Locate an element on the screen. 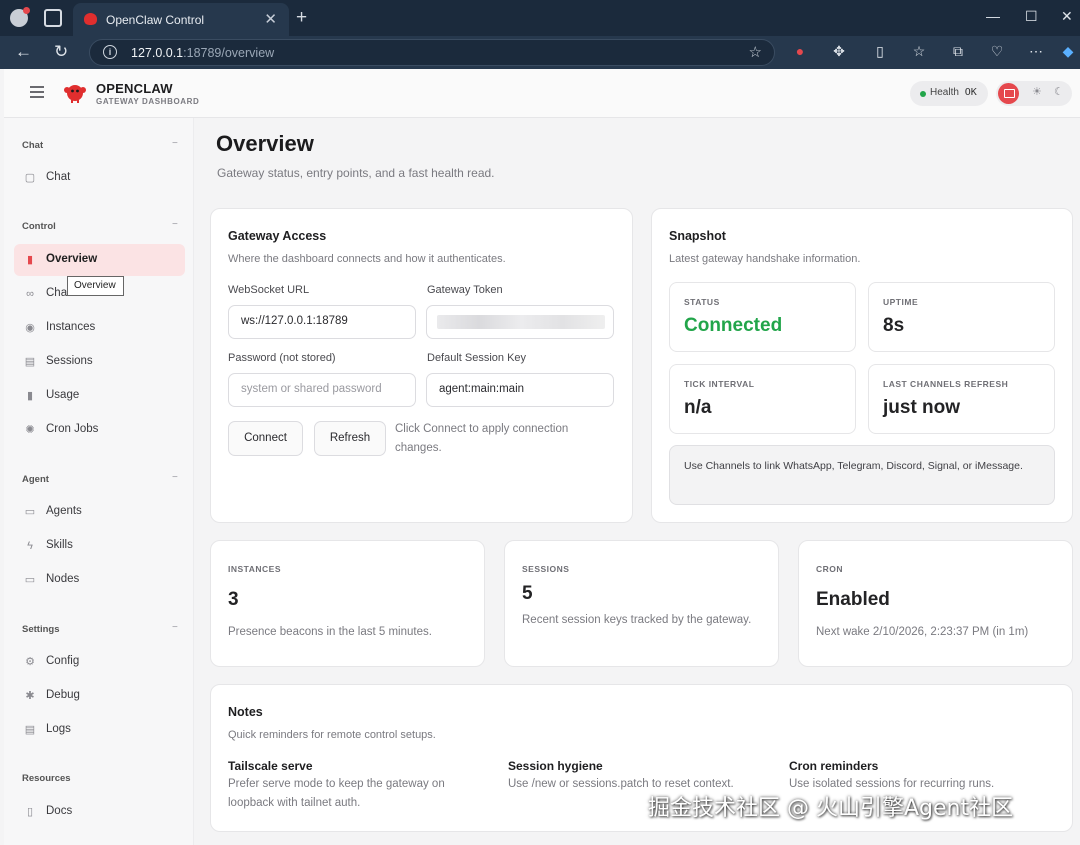 This screenshot has height=845, width=1080. sidebar-item-agents: ▭ Agents is located at coordinates (99, 512).